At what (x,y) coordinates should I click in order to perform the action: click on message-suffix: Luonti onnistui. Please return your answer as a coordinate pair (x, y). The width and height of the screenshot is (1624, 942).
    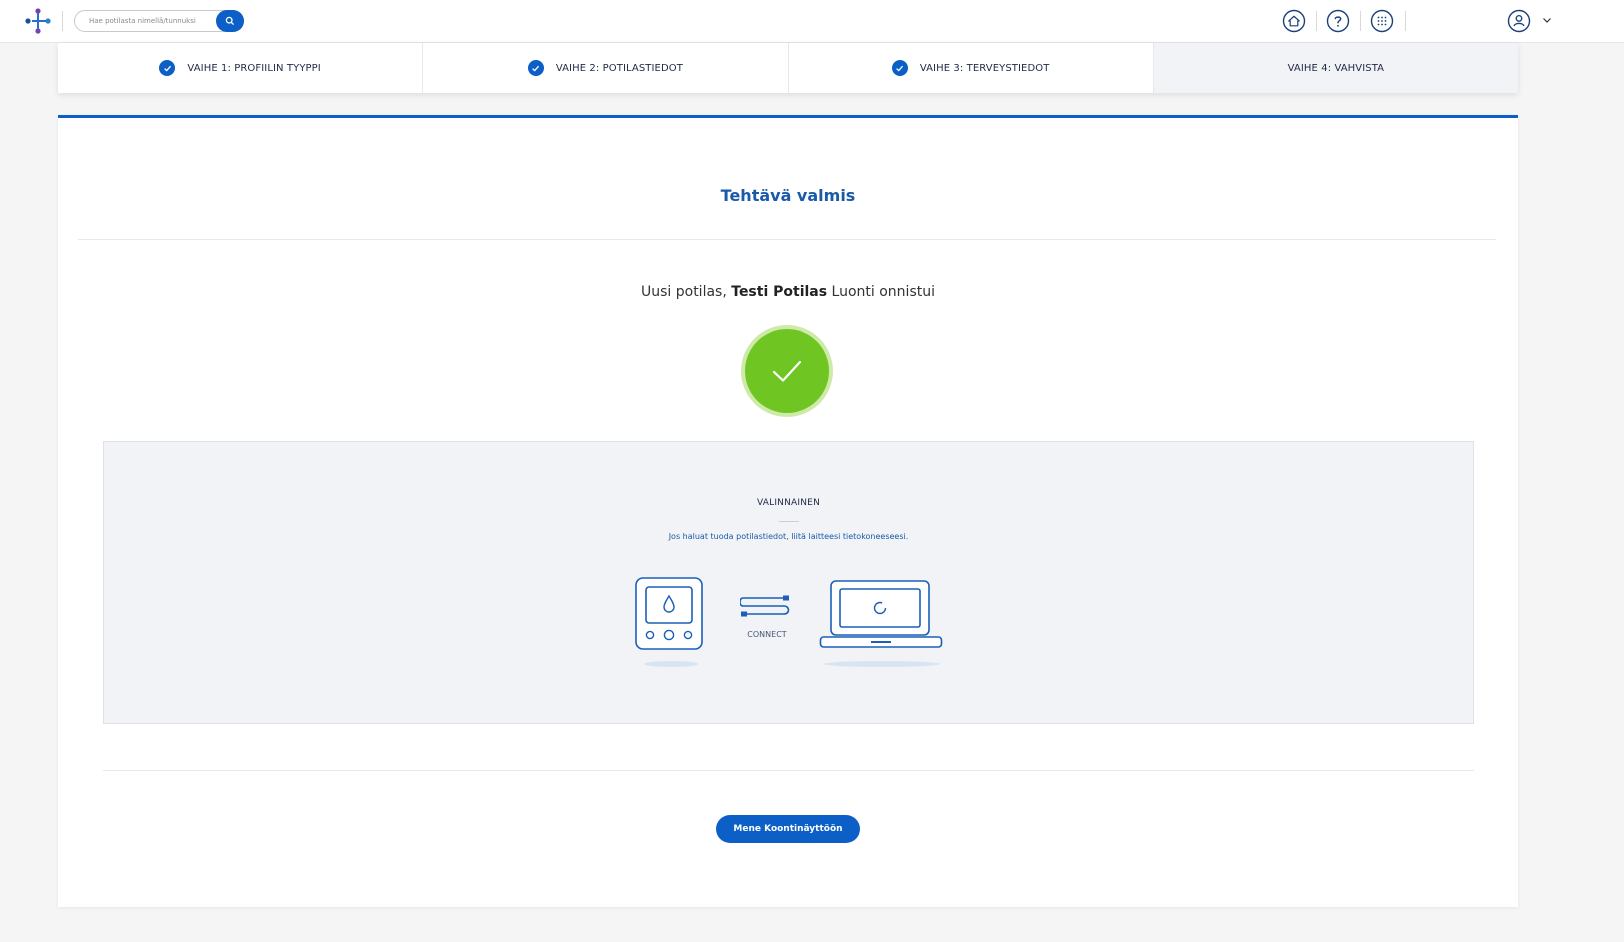
    Looking at the image, I should click on (883, 292).